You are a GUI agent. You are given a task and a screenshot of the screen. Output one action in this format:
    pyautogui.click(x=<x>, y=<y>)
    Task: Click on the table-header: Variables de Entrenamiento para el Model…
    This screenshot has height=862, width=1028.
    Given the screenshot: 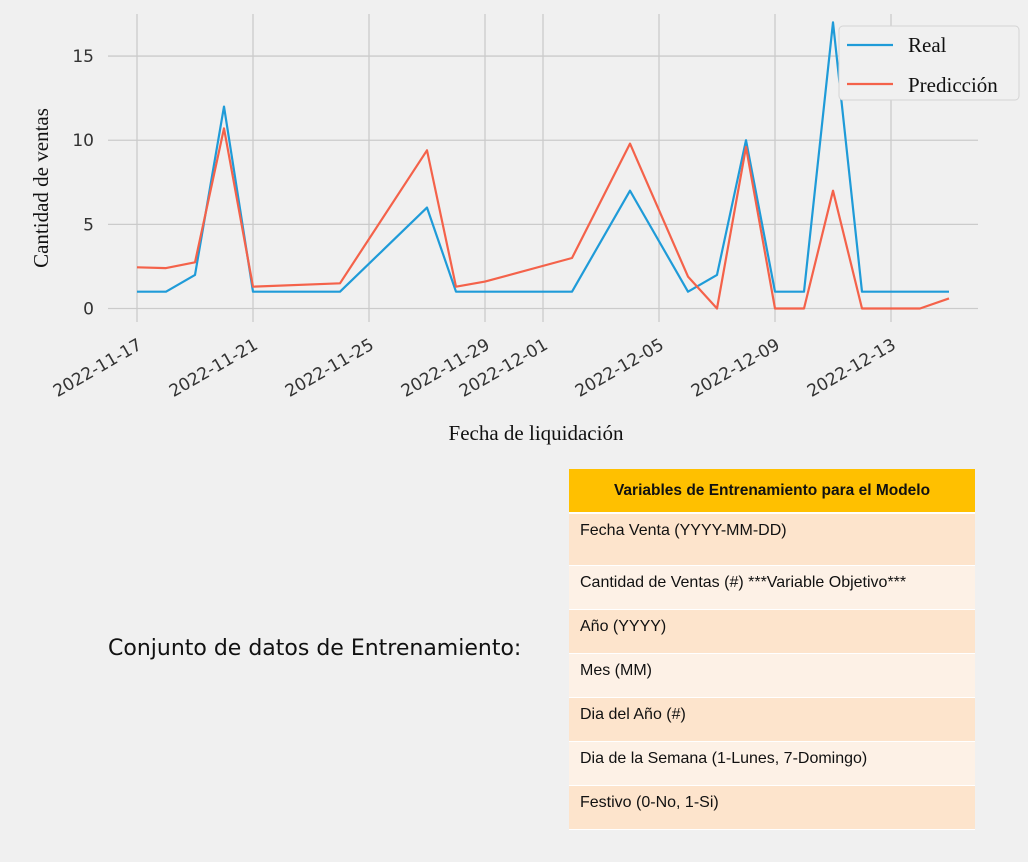 What is the action you would take?
    pyautogui.click(x=772, y=491)
    